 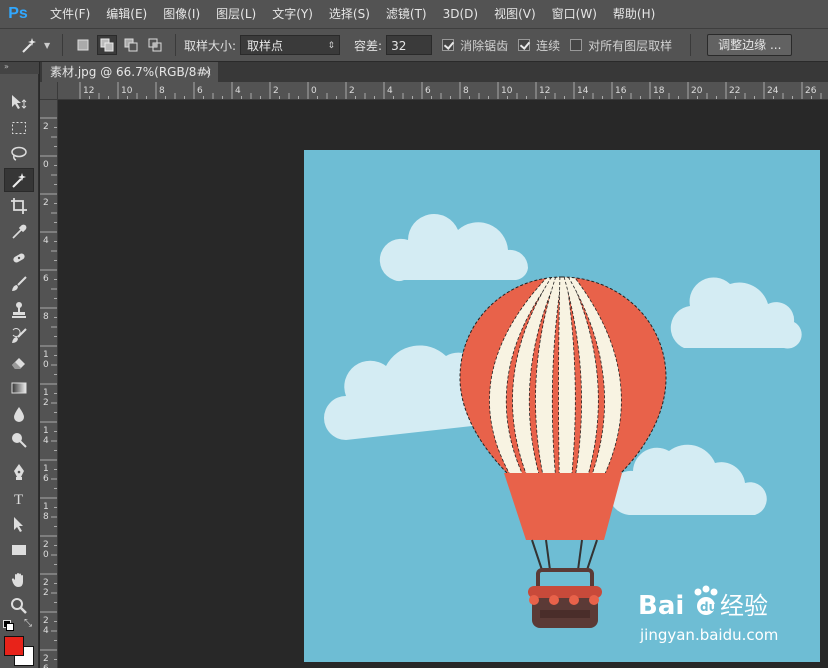 I want to click on tool-path-selection, so click(x=19, y=524).